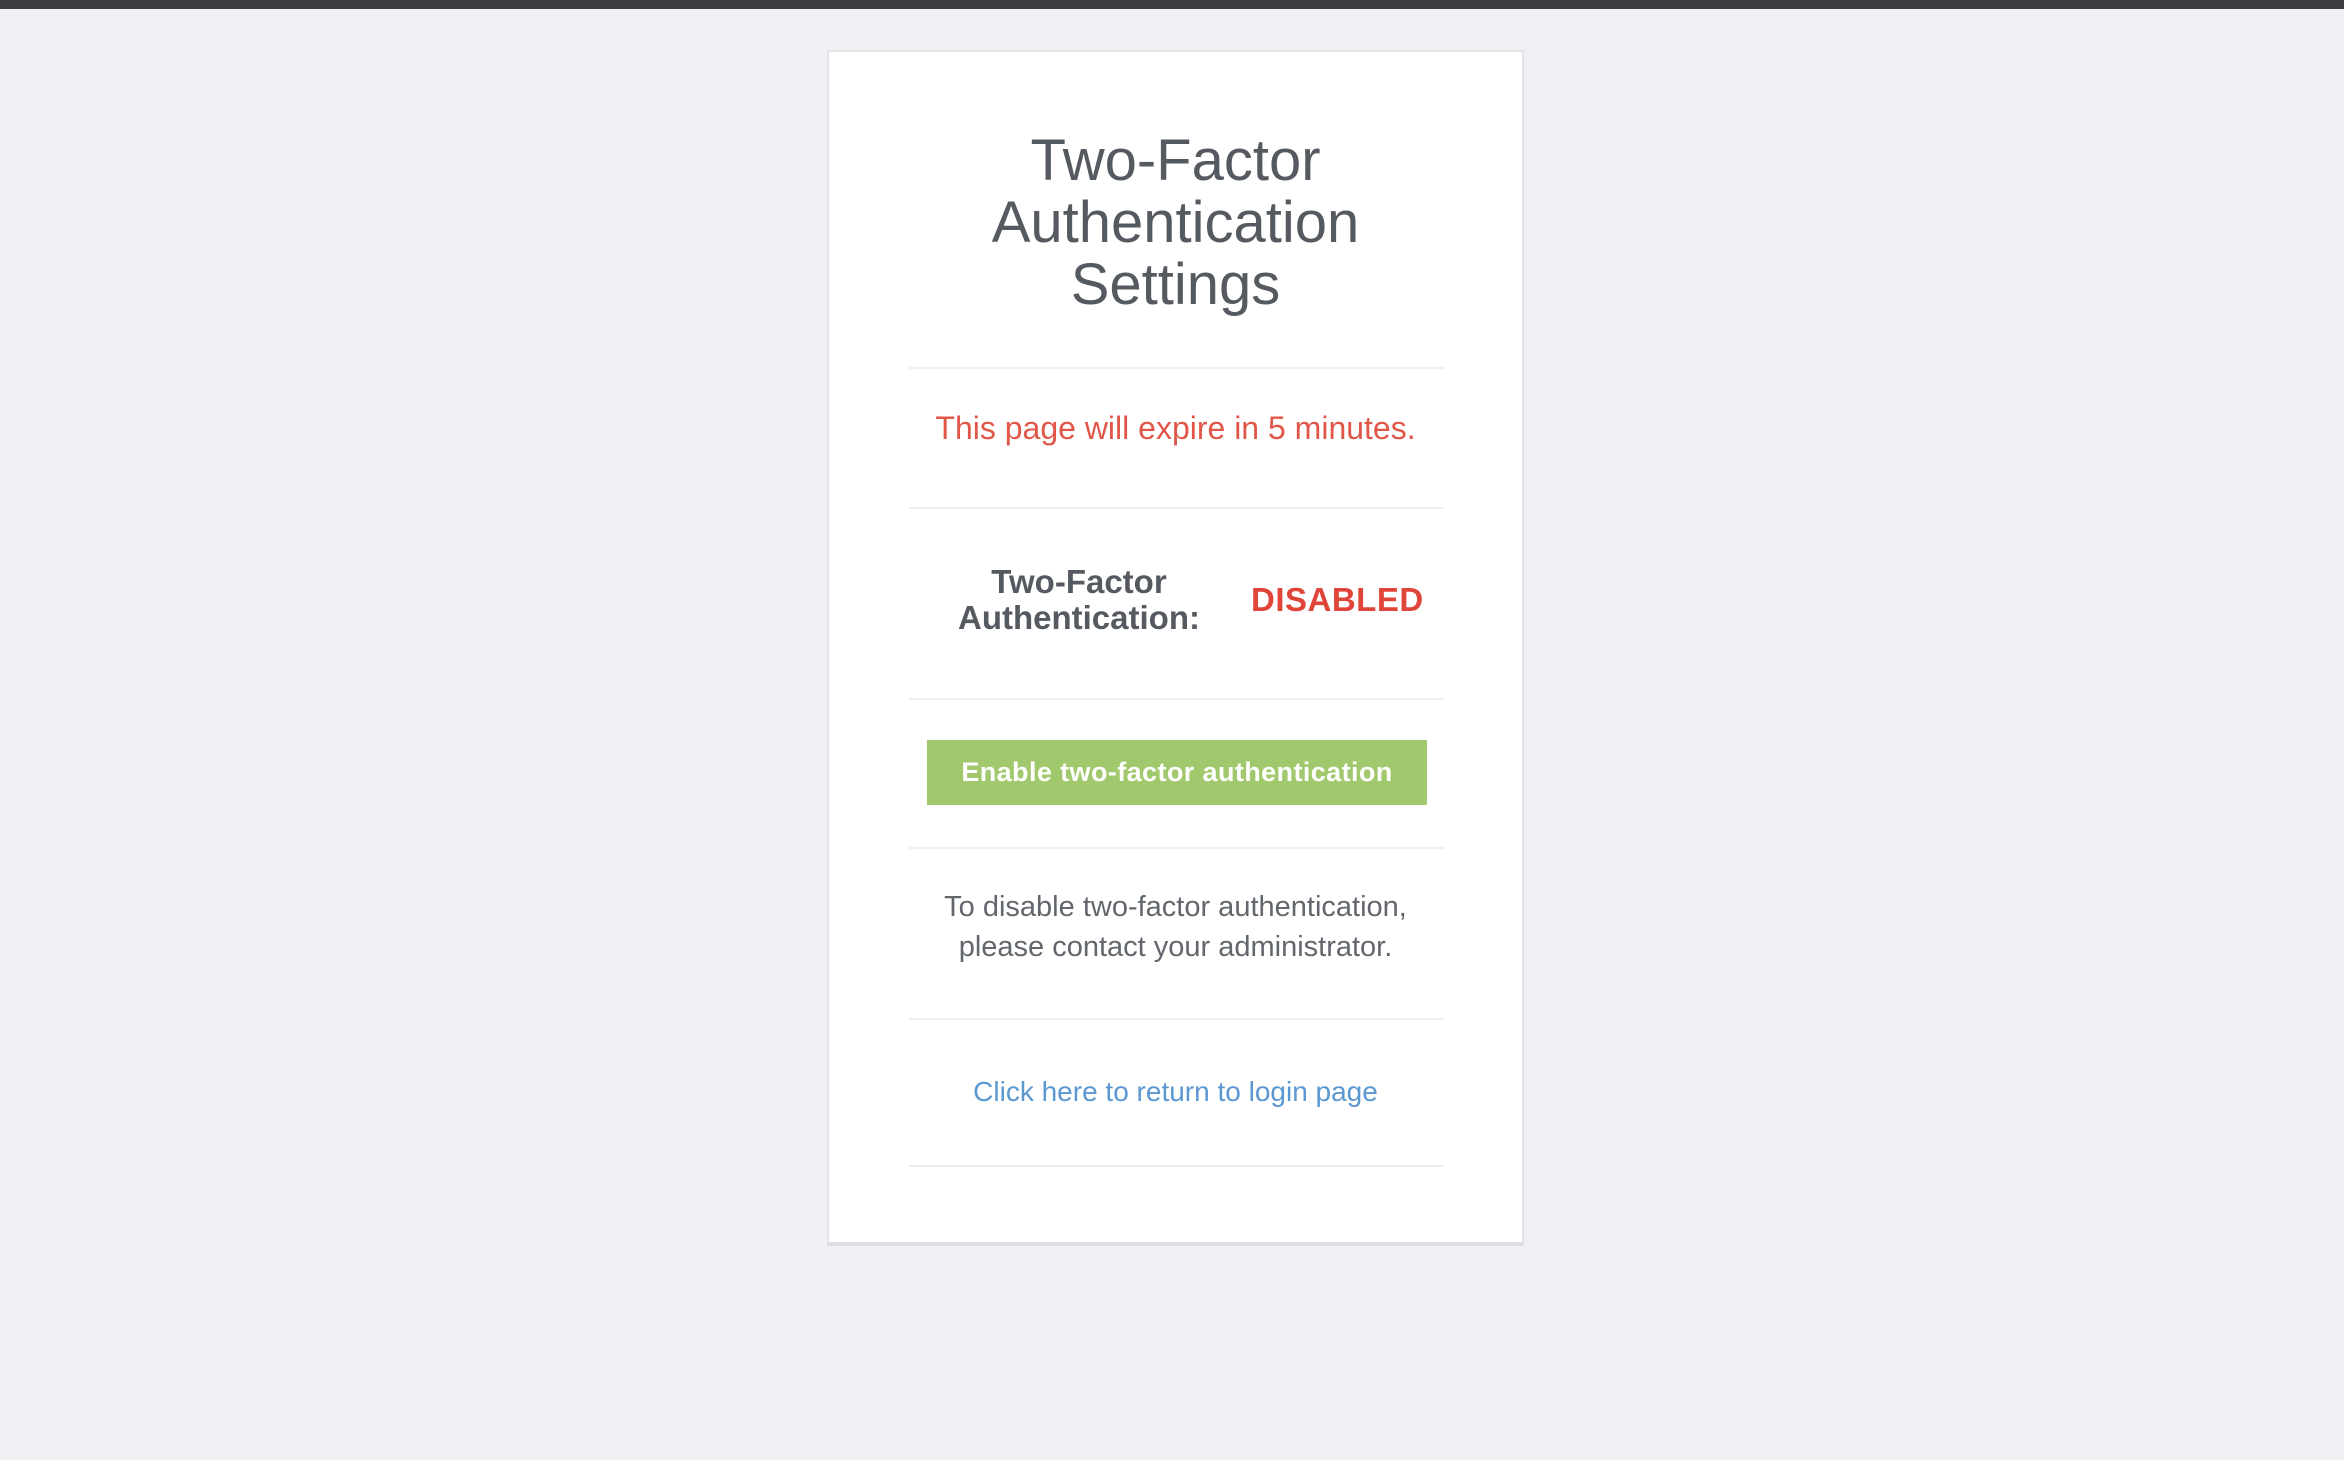 The height and width of the screenshot is (1460, 2344). I want to click on top-bar, so click(1172, 4).